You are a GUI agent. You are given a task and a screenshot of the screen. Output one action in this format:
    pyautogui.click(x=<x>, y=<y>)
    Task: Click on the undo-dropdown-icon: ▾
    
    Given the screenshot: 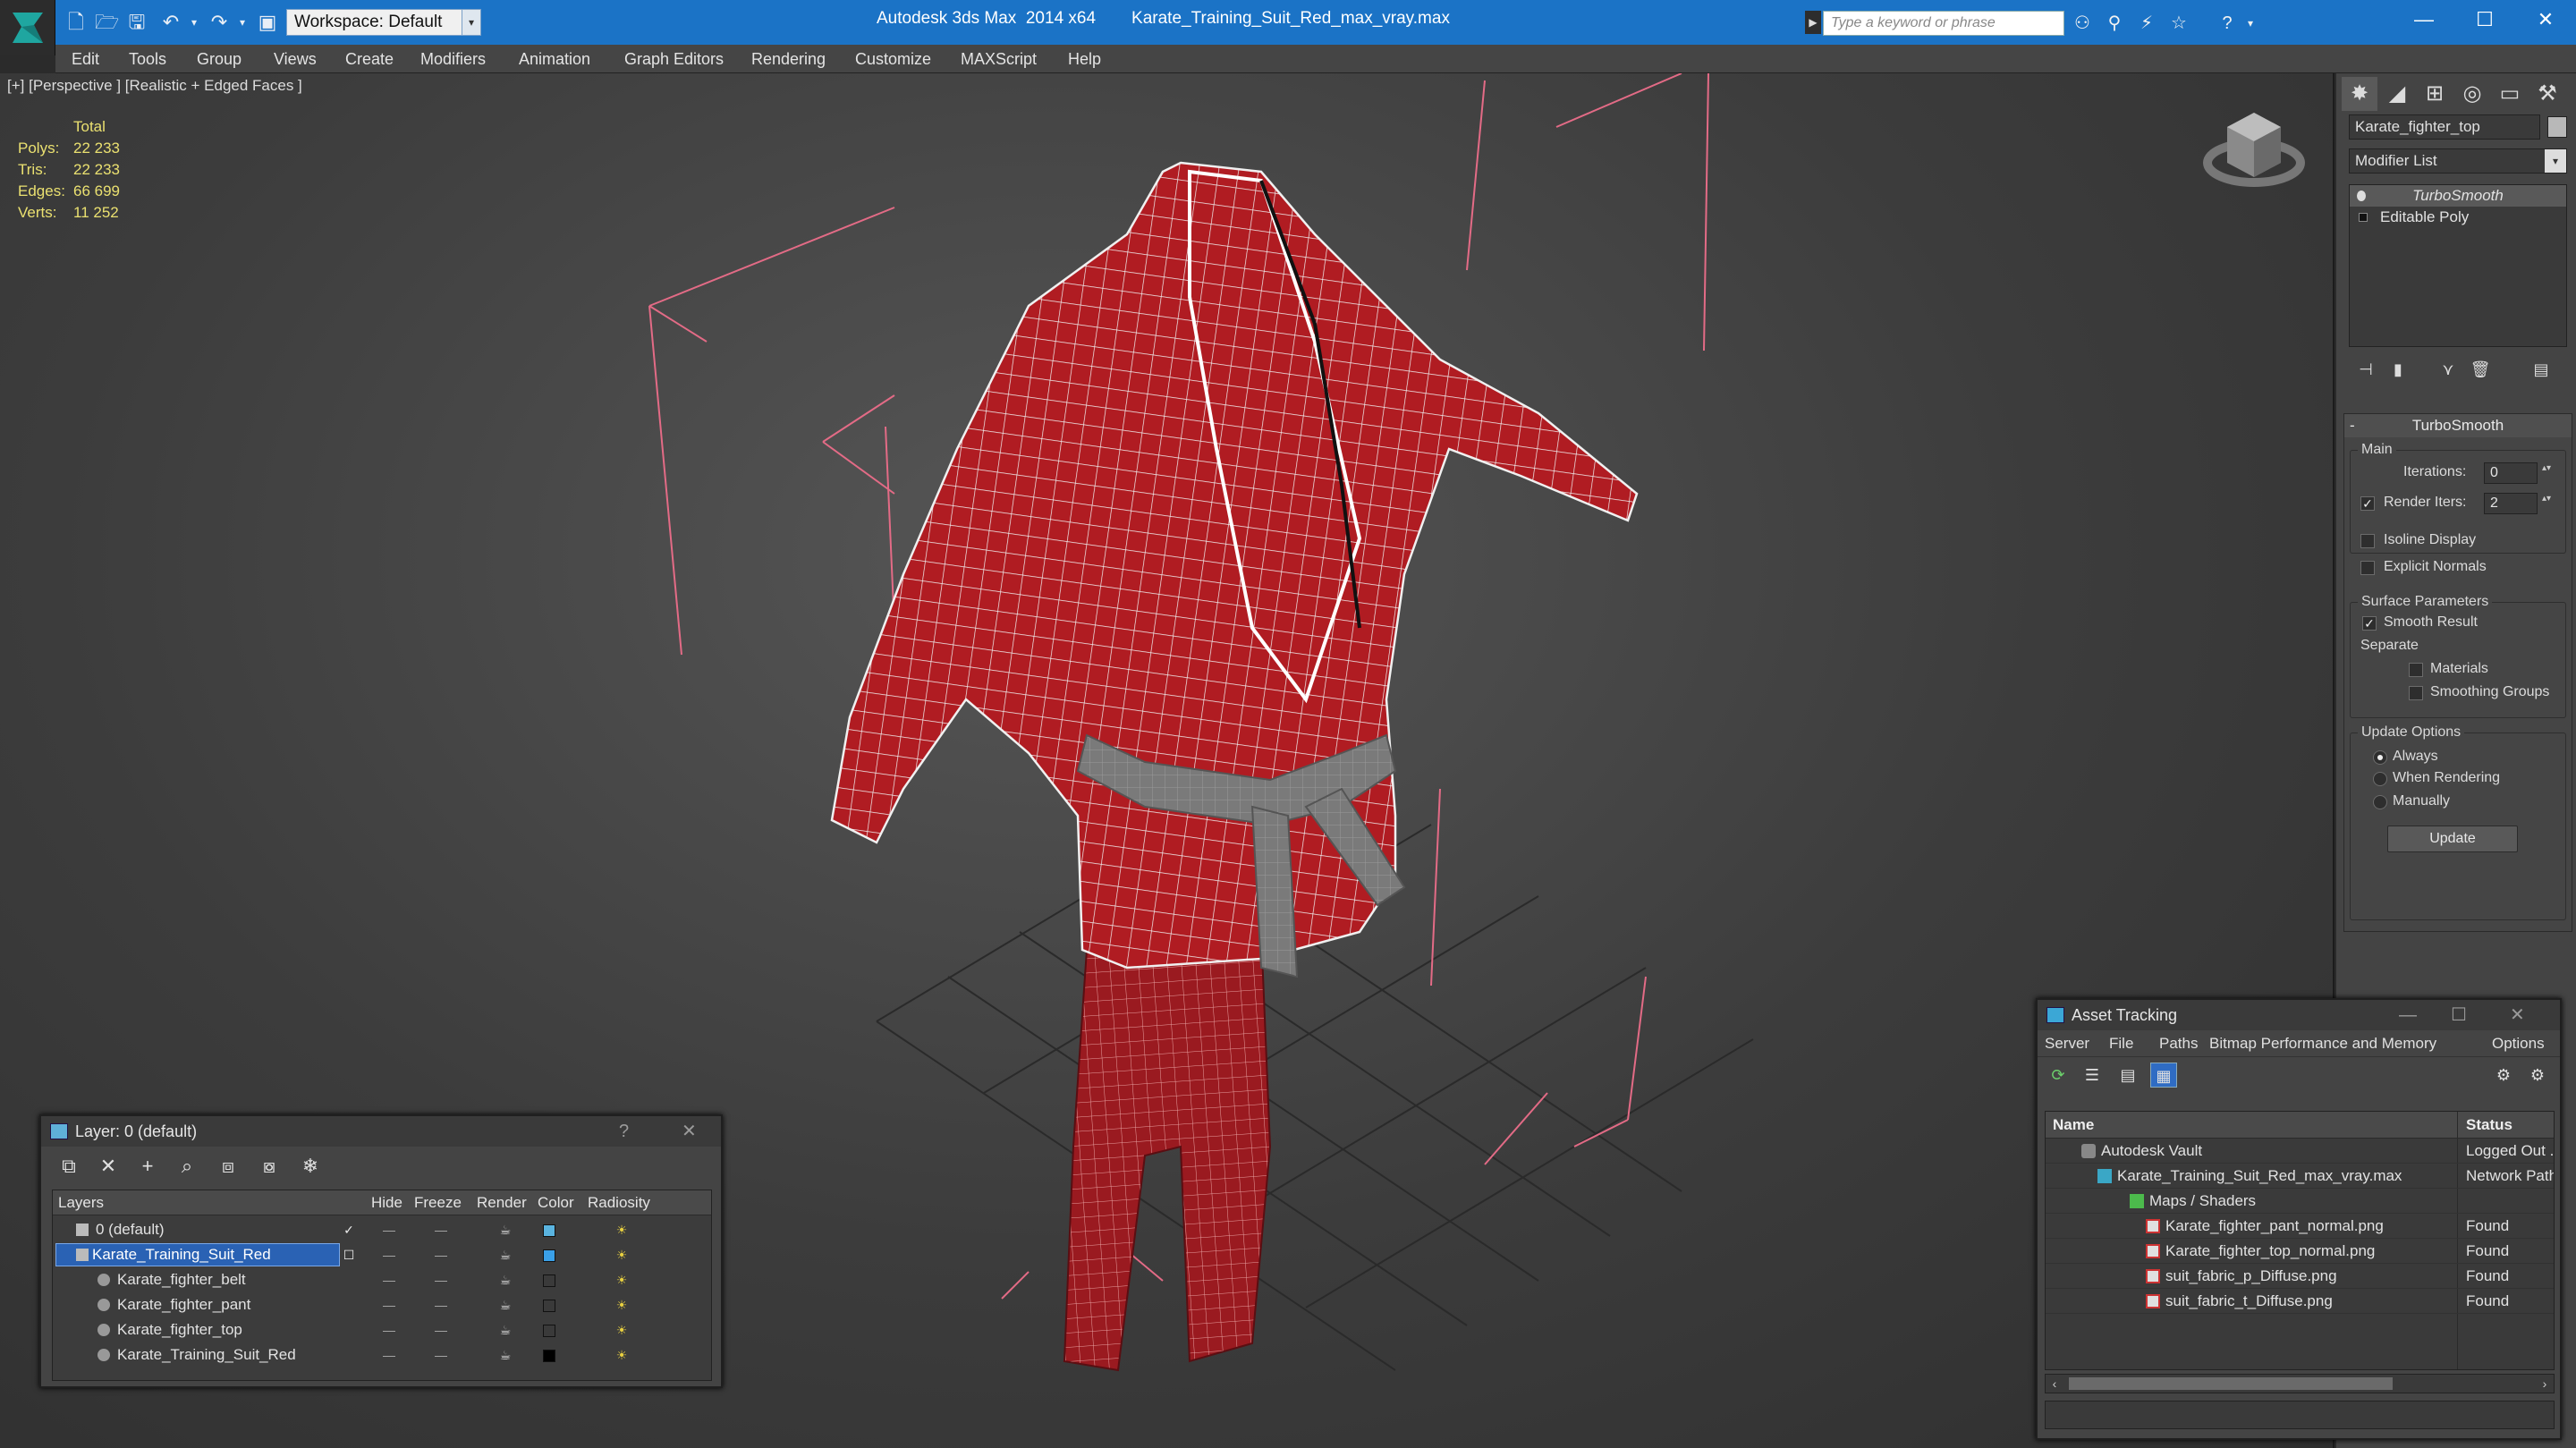 What is the action you would take?
    pyautogui.click(x=194, y=22)
    